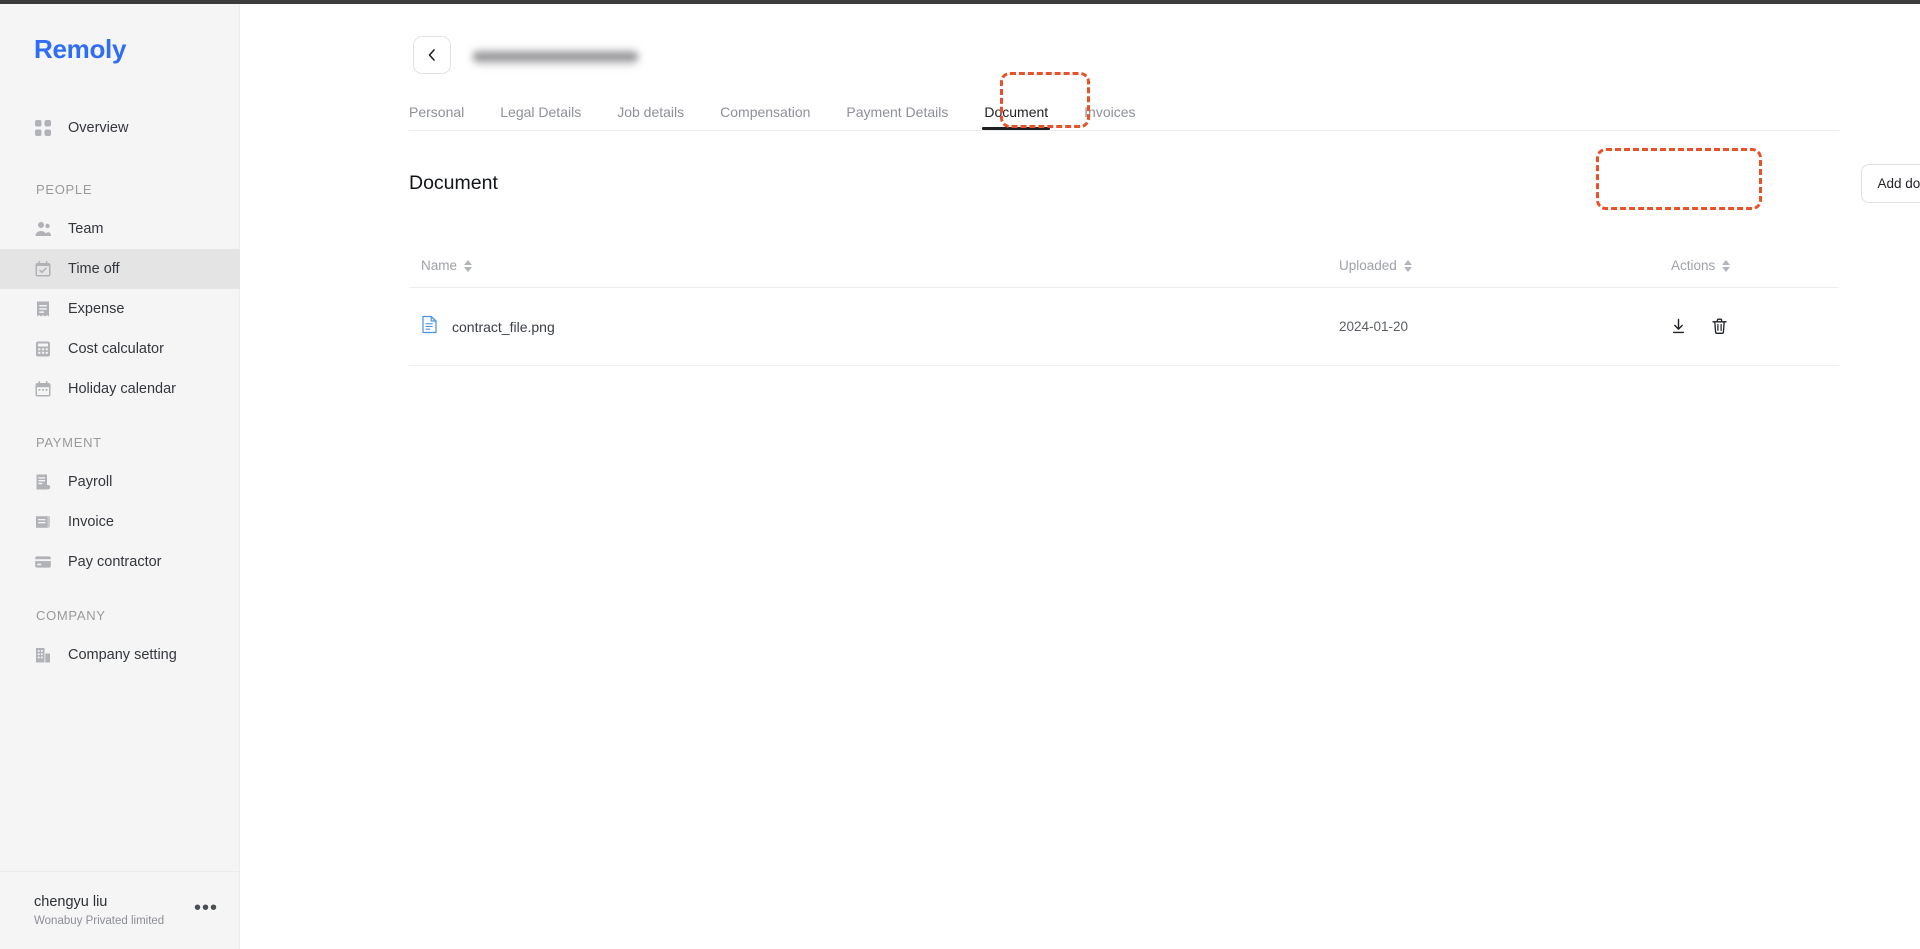  I want to click on sidebar-user-footer: chengyu liu Wonabuy Privated limited •••, so click(120, 910).